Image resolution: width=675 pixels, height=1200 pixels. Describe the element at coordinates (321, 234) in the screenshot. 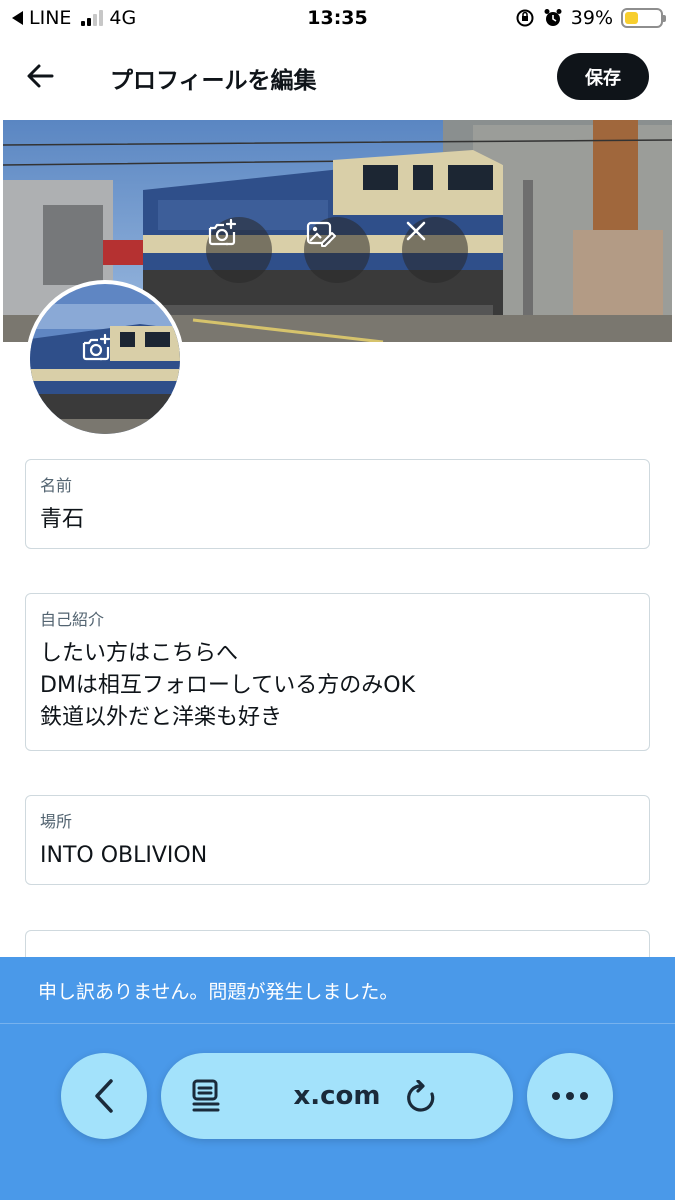

I see `image-edit-icon` at that location.